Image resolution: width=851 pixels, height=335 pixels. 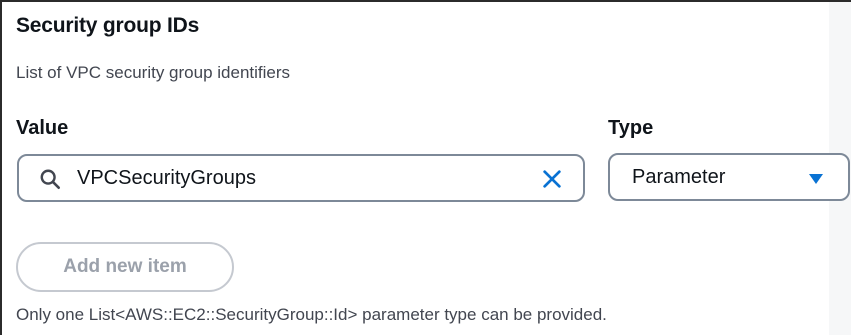 I want to click on section-description: List of VPC security group identifiers, so click(x=153, y=72).